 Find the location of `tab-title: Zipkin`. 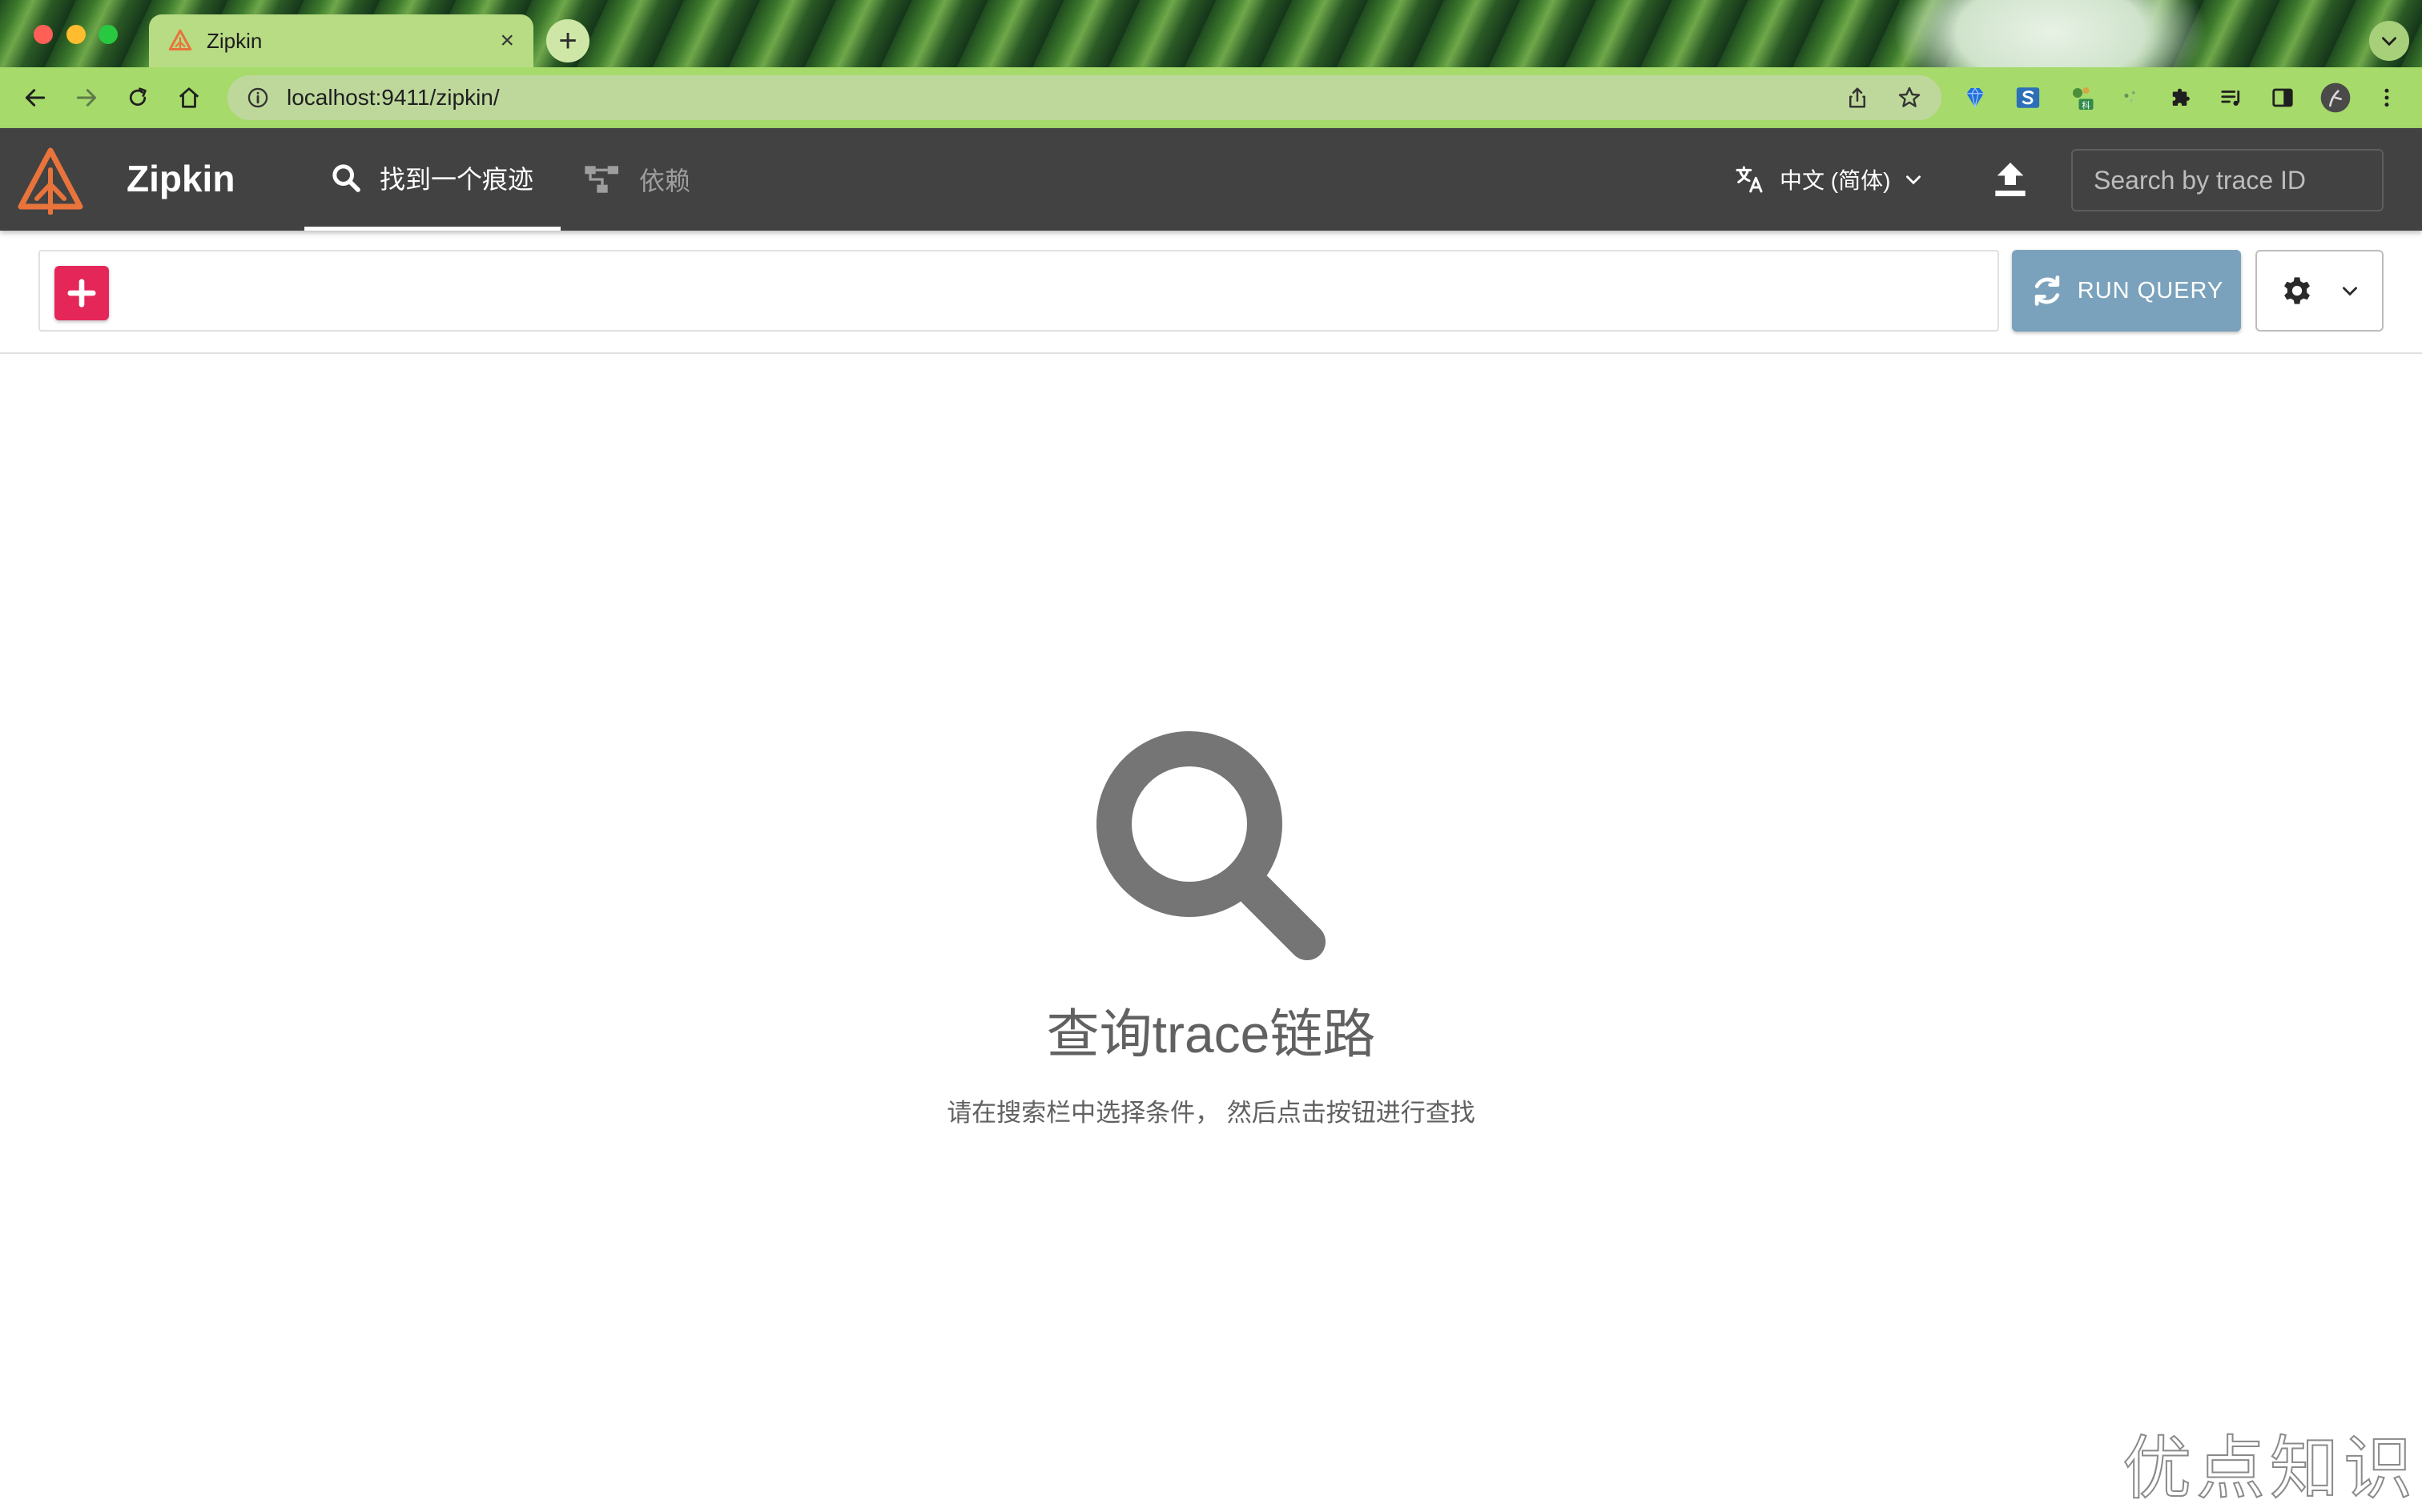

tab-title: Zipkin is located at coordinates (235, 40).